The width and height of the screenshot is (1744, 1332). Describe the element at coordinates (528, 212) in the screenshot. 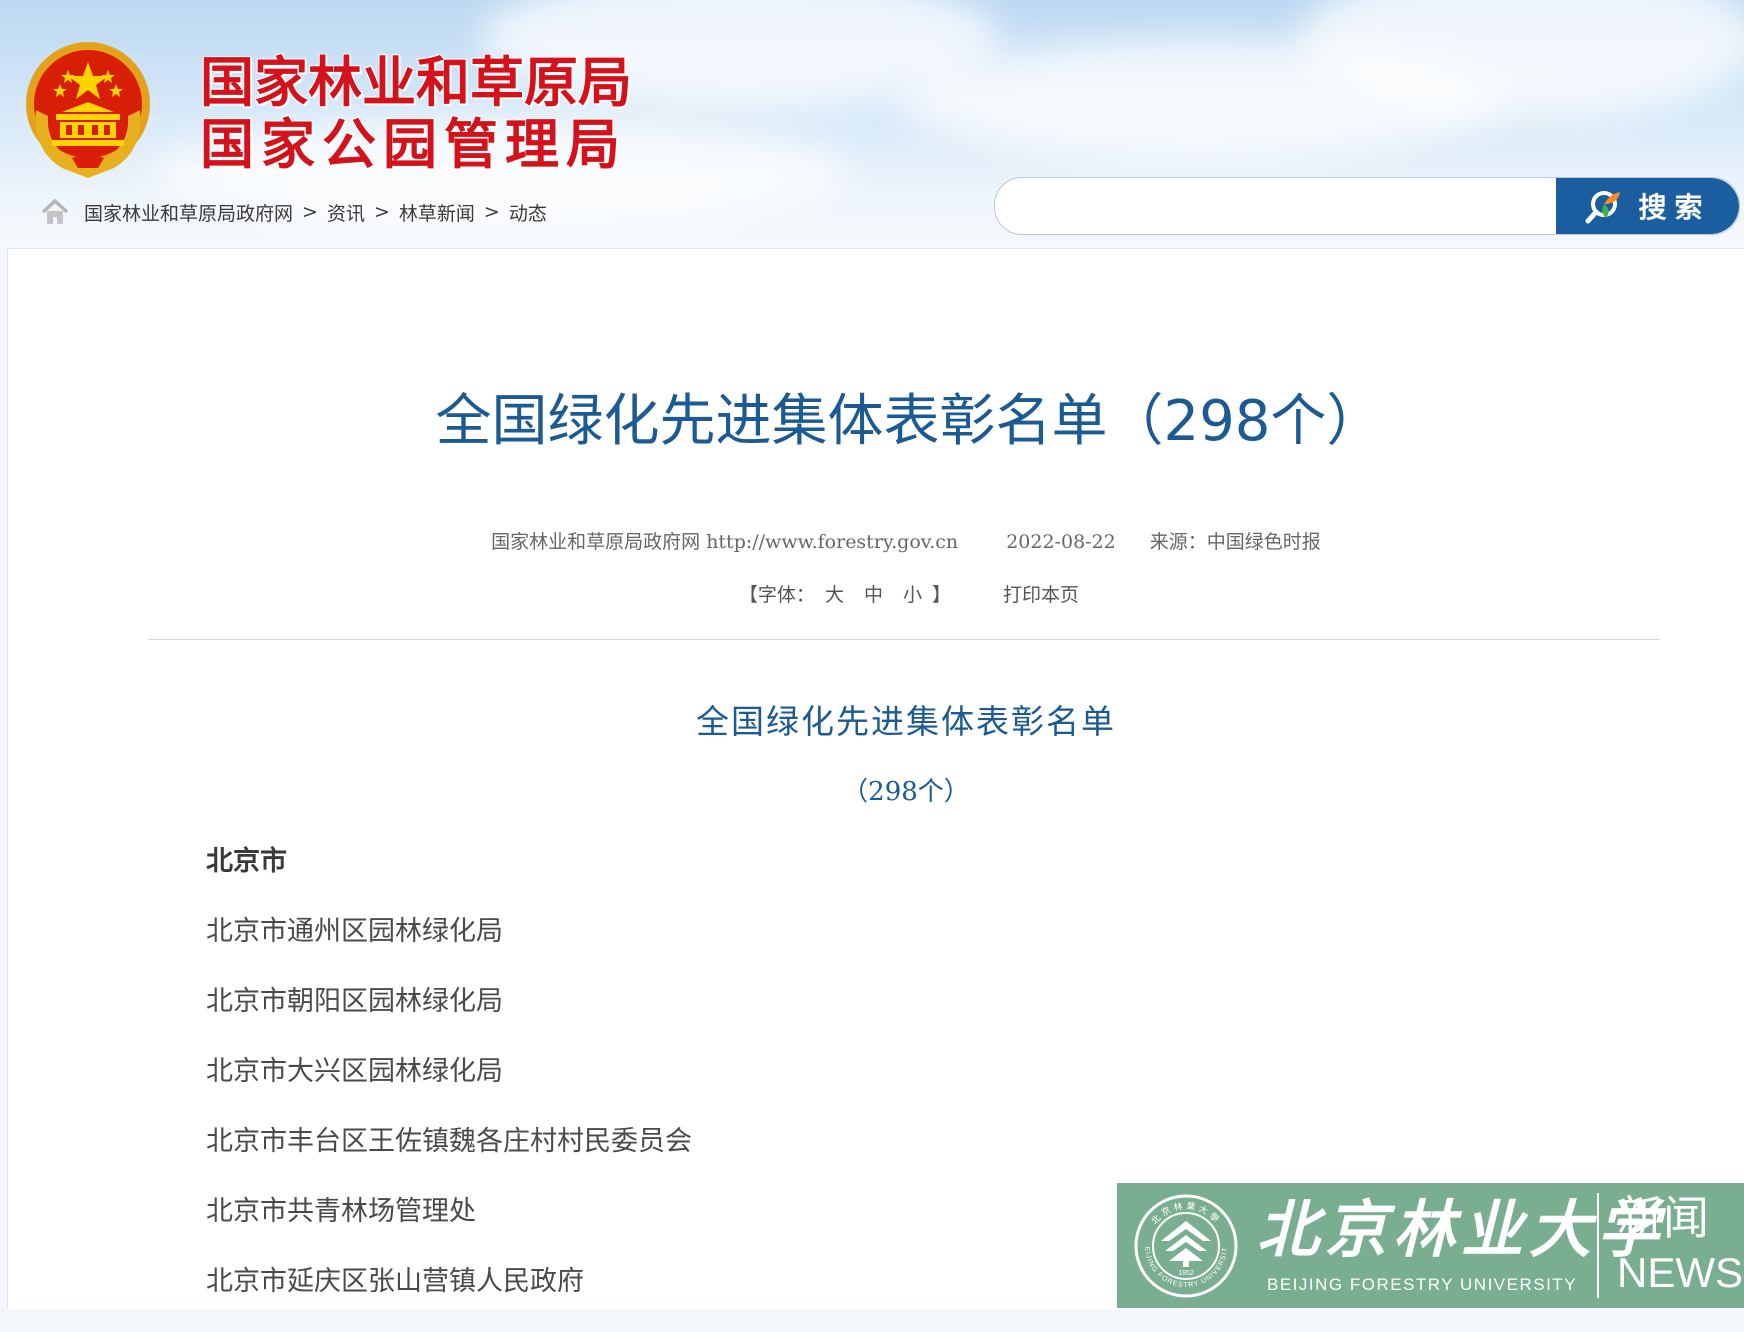

I see `breadcrumb-item-updates: 动态` at that location.